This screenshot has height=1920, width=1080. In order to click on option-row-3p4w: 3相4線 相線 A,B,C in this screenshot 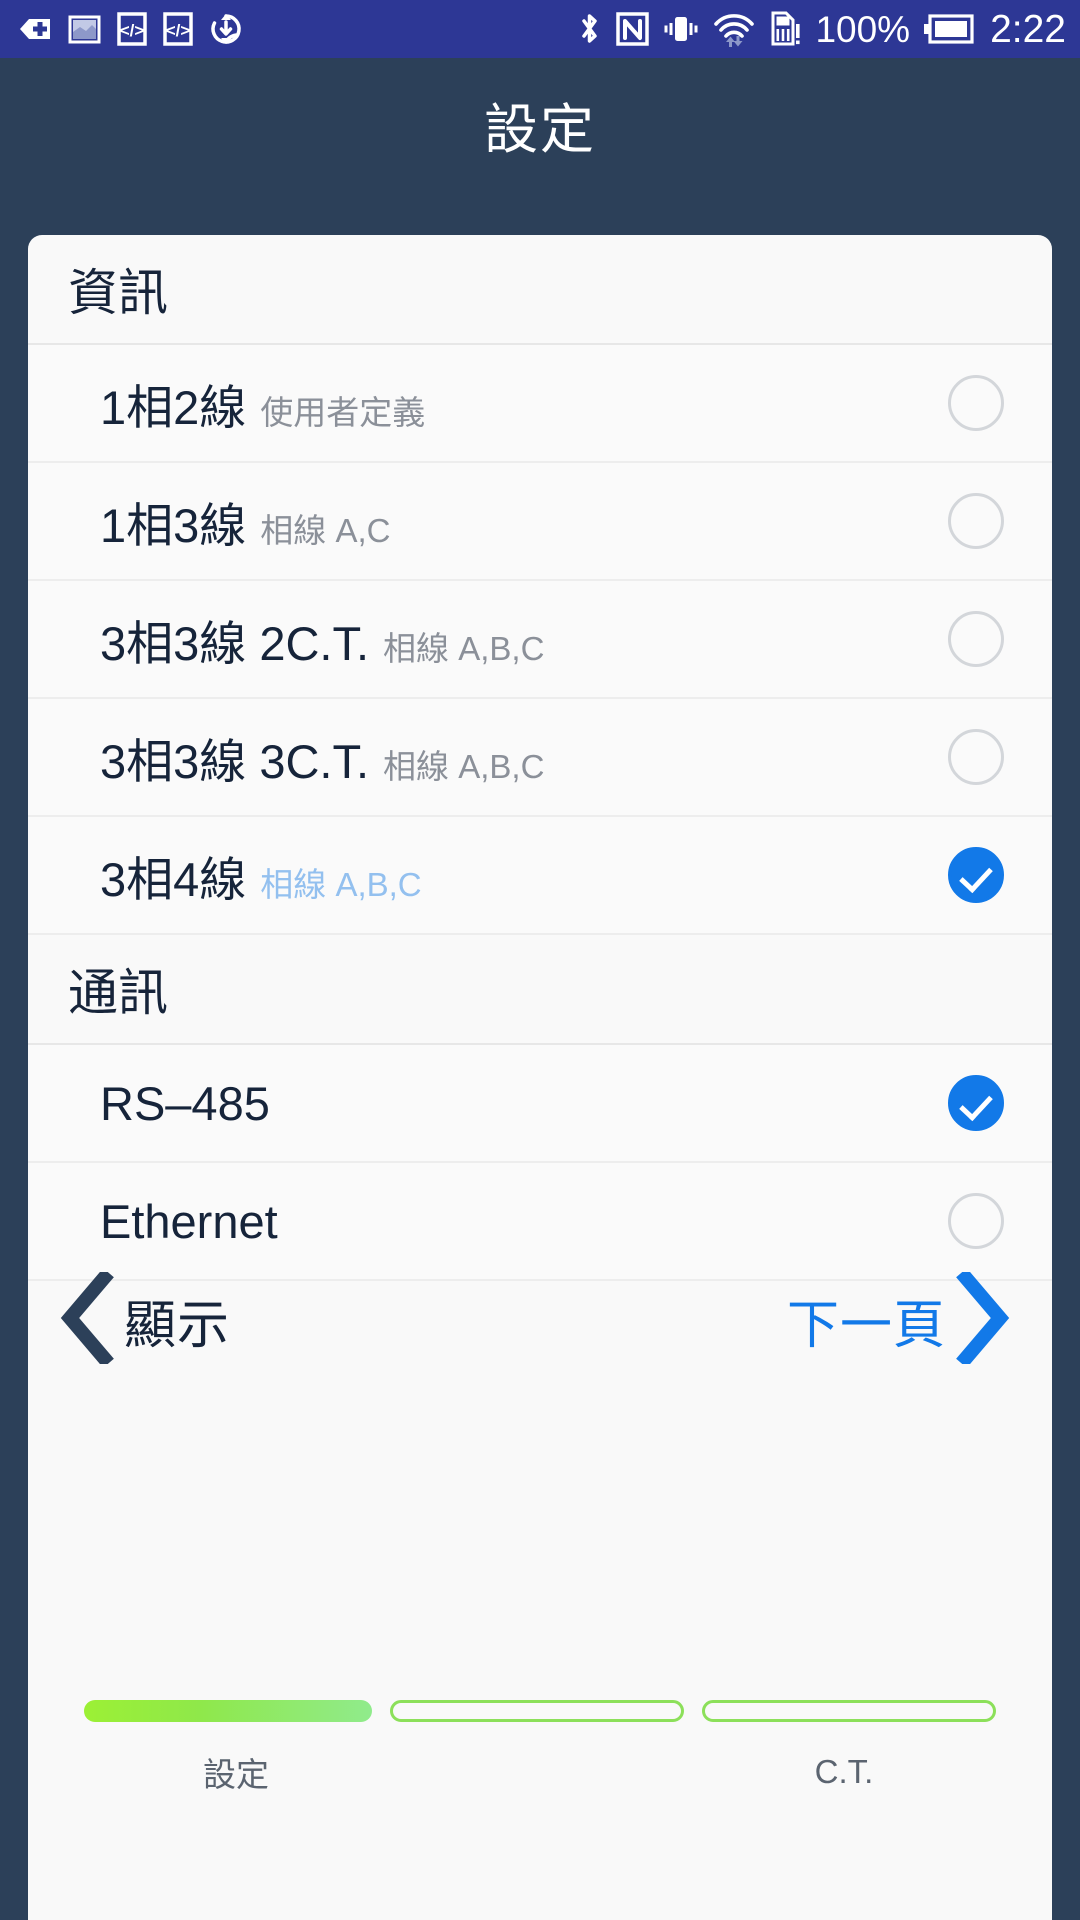, I will do `click(540, 876)`.